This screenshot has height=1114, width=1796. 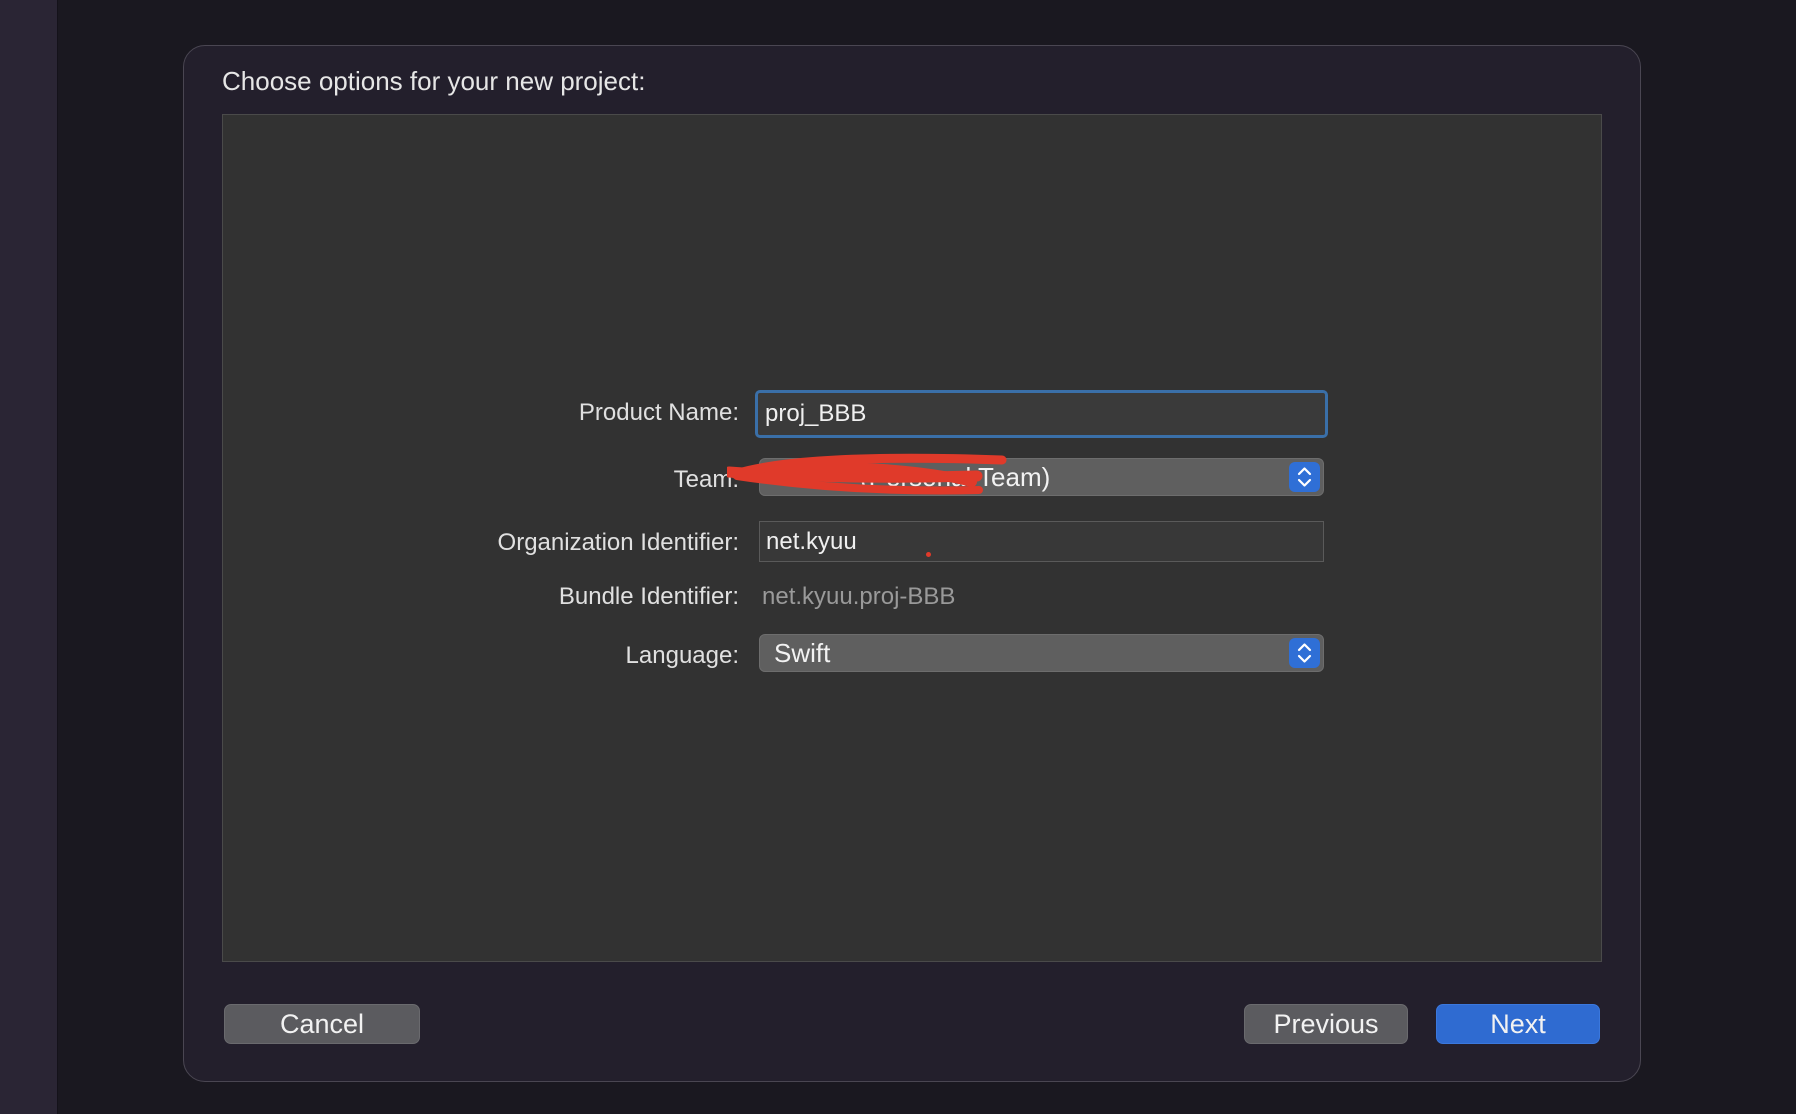 What do you see at coordinates (802, 652) in the screenshot?
I see `language-value: Swift` at bounding box center [802, 652].